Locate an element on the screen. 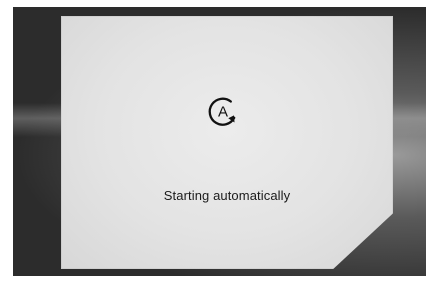 This screenshot has height=282, width=429. status-text: Starting automatically is located at coordinates (227, 195).